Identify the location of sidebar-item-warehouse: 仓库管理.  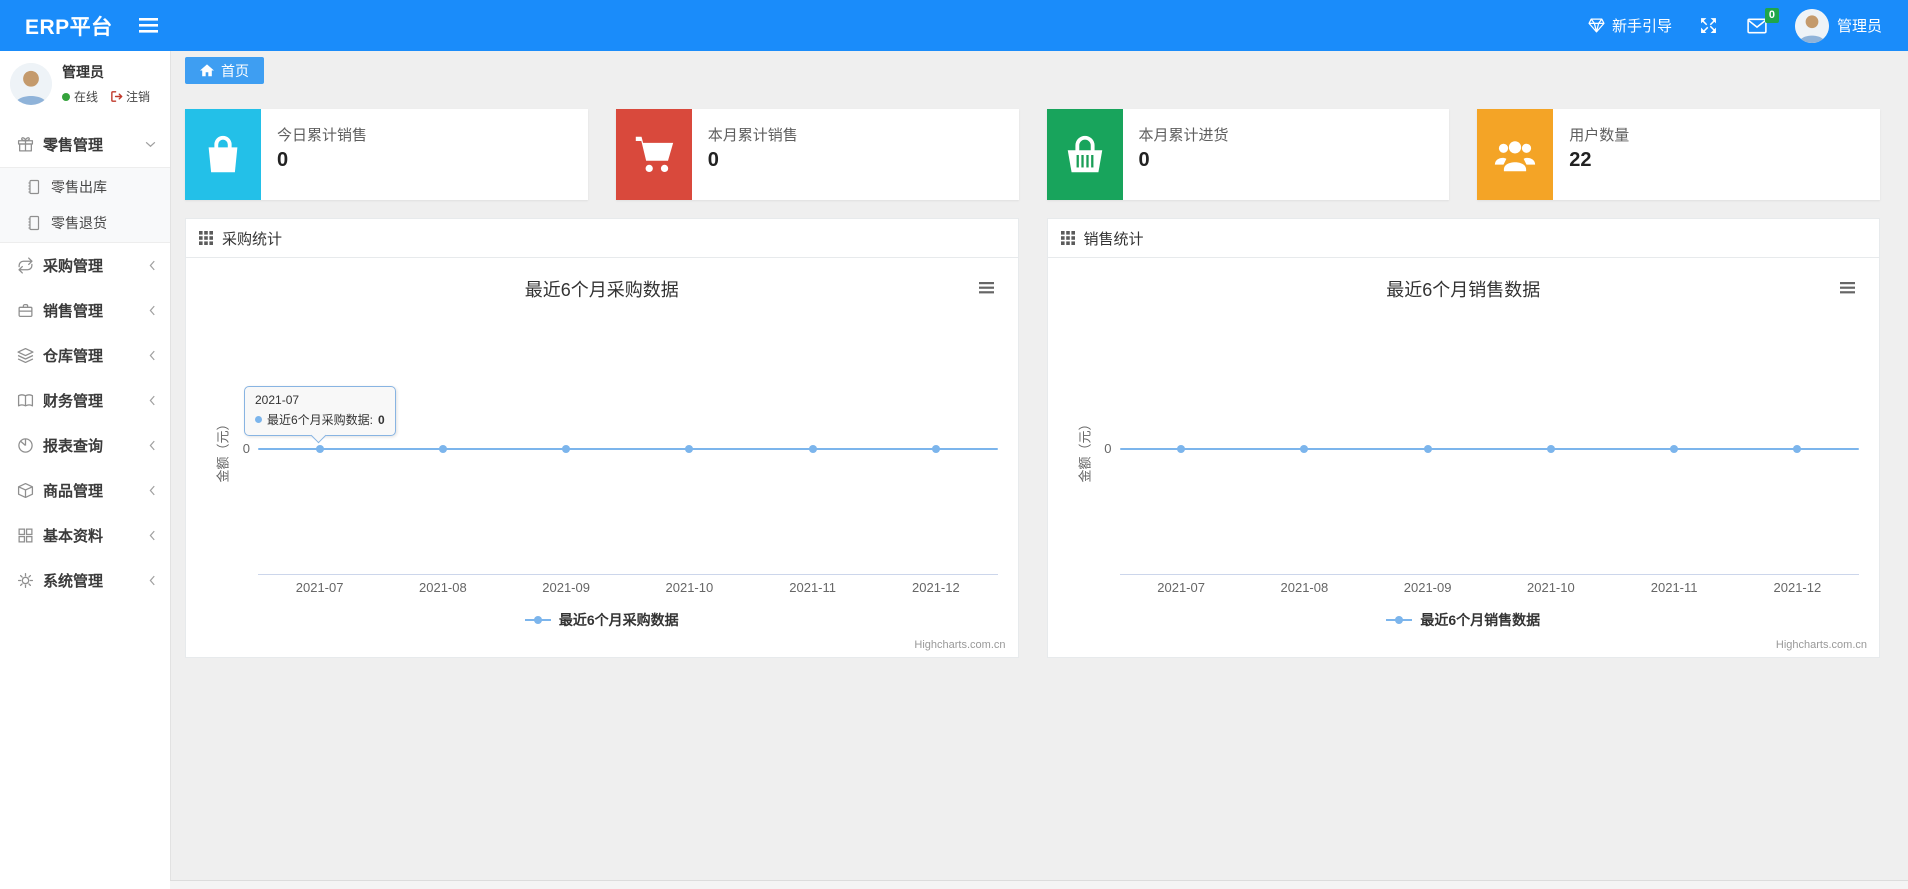
(85, 355).